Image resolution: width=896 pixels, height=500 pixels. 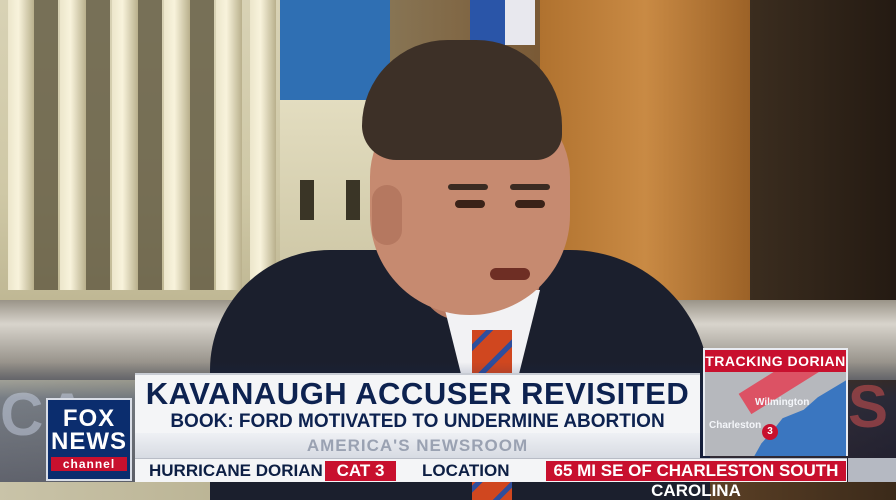 What do you see at coordinates (696, 480) in the screenshot?
I see `ticker-location-value: 65 MI SE OF CHARLESTON SOUTH CAROLINA` at bounding box center [696, 480].